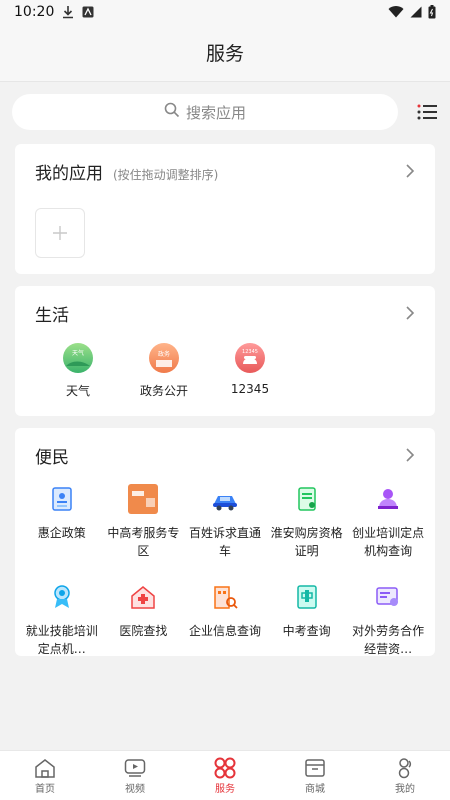  I want to click on search-placeholder: 搜索应用, so click(215, 112).